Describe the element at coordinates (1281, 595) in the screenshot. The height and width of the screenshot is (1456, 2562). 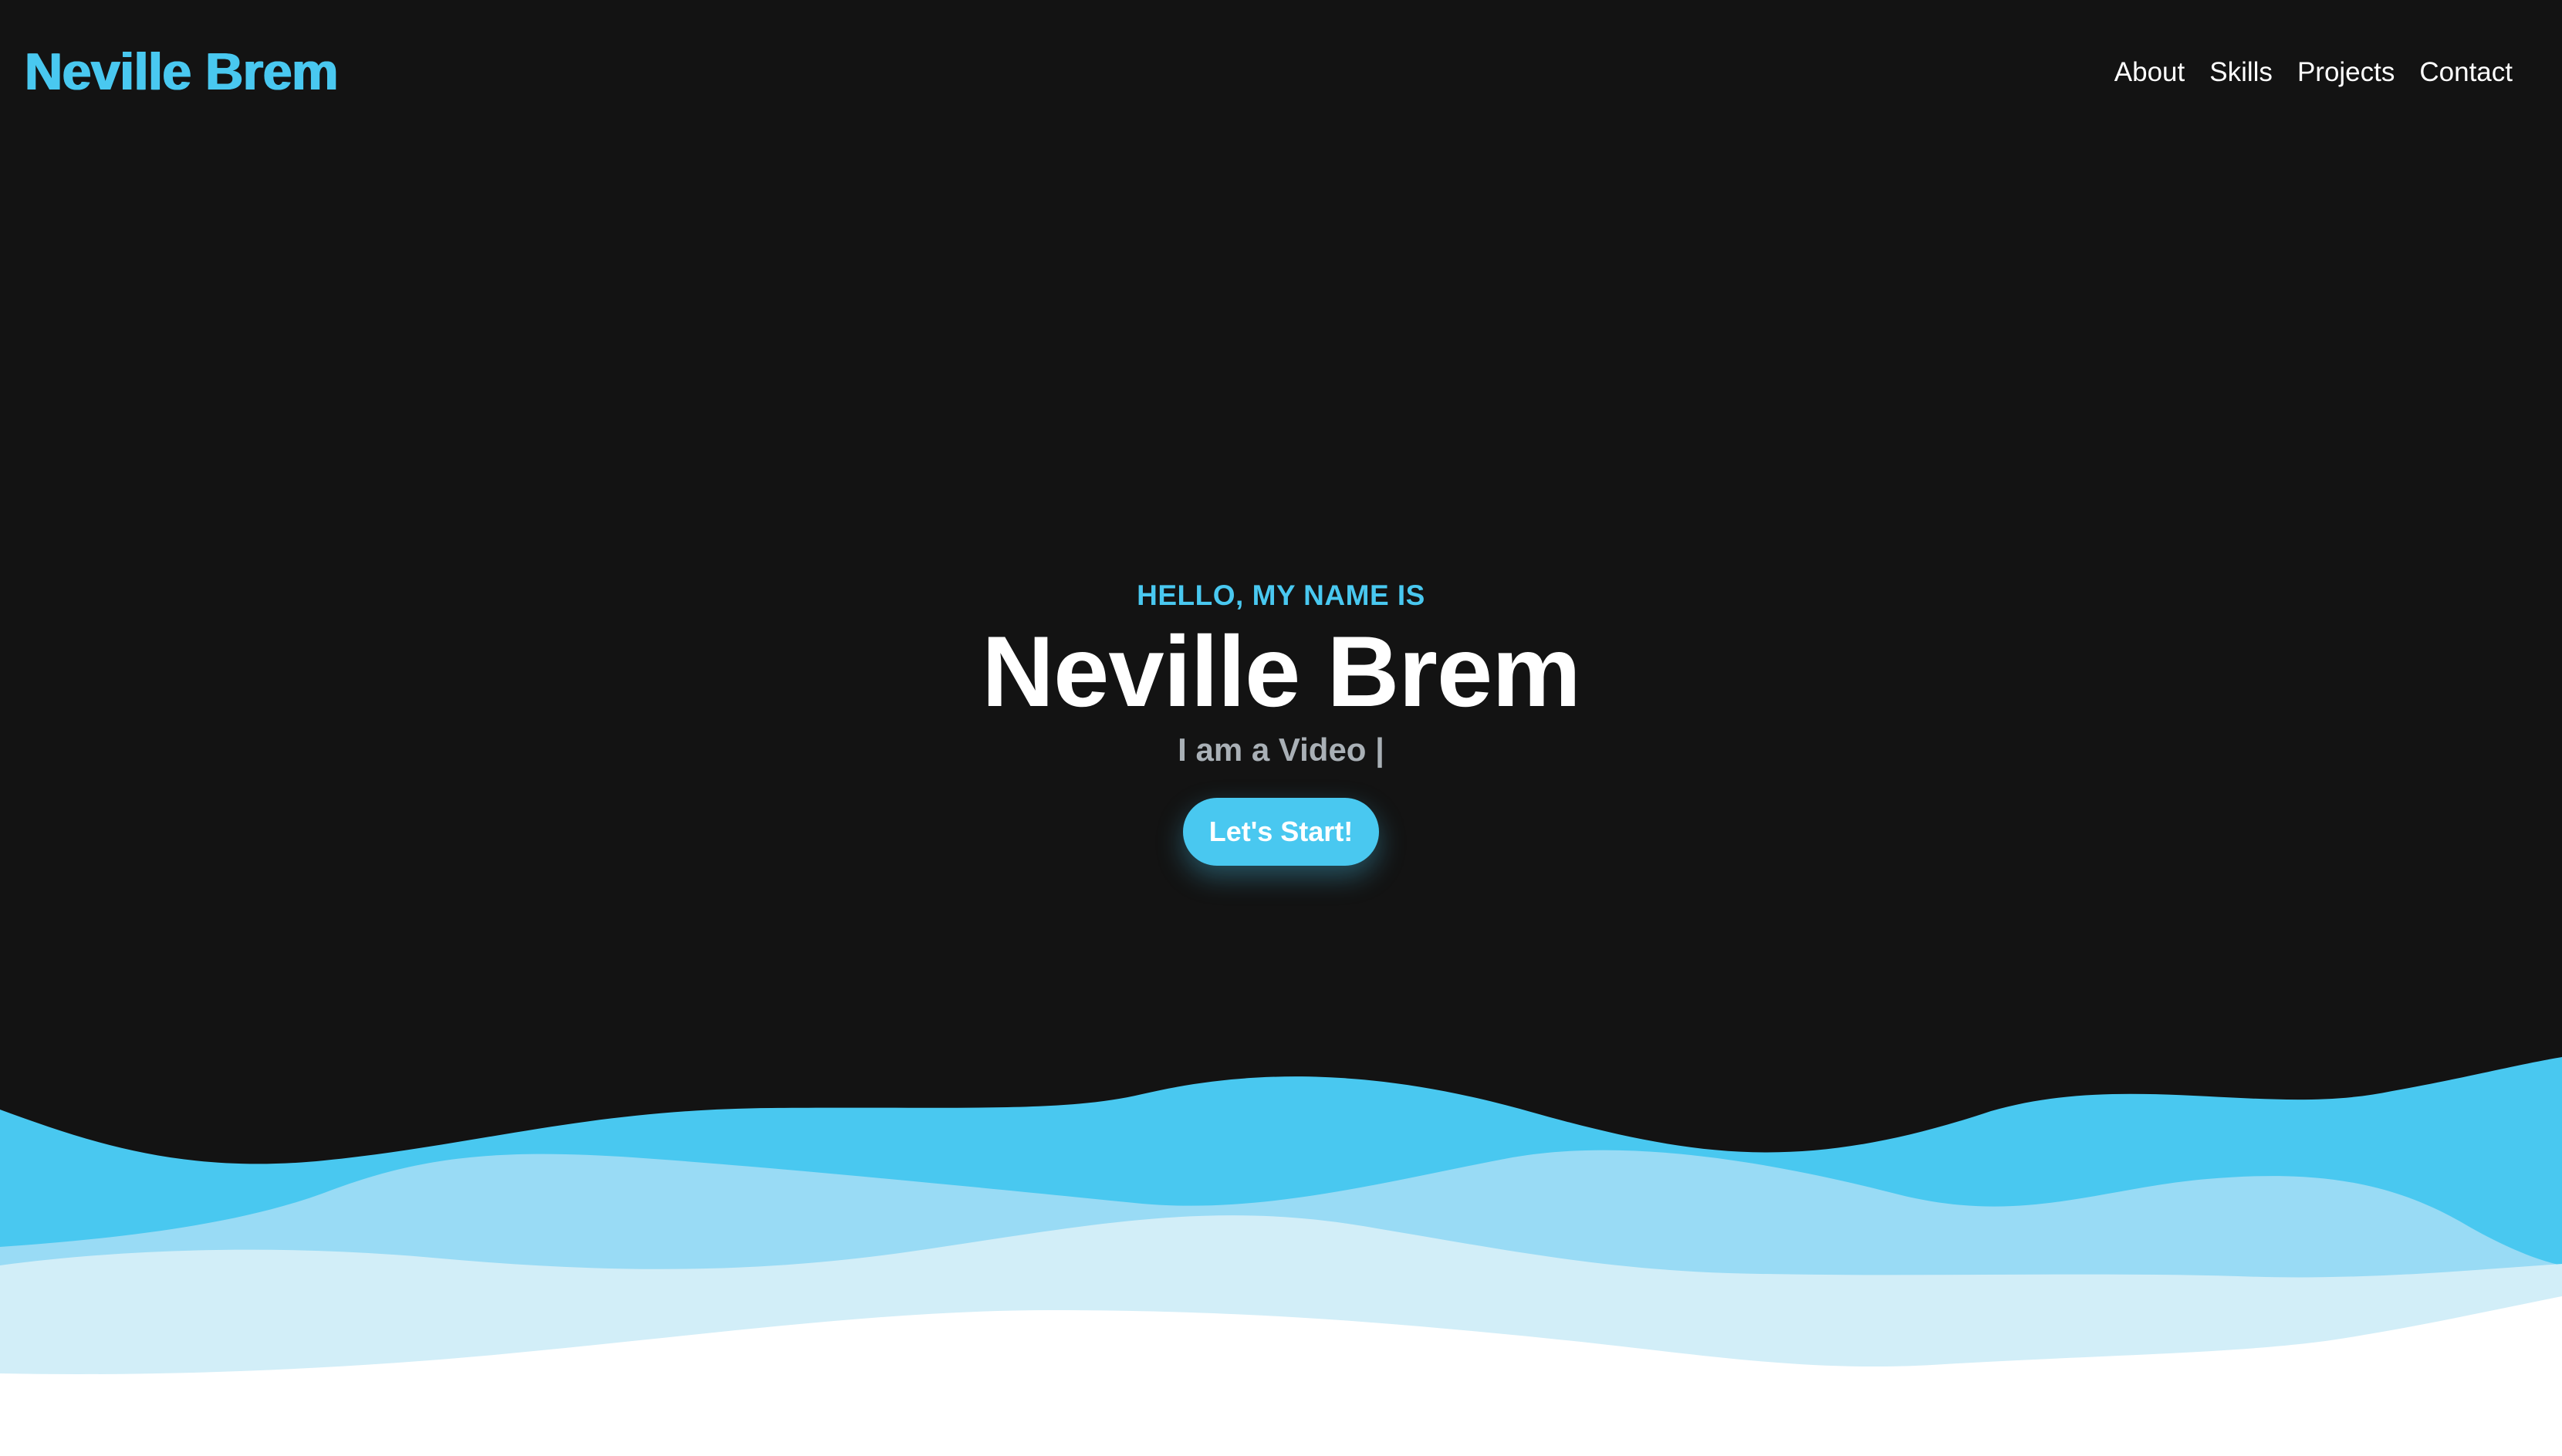
I see `hero-eyebrow: HELLO, MY NAME IS` at that location.